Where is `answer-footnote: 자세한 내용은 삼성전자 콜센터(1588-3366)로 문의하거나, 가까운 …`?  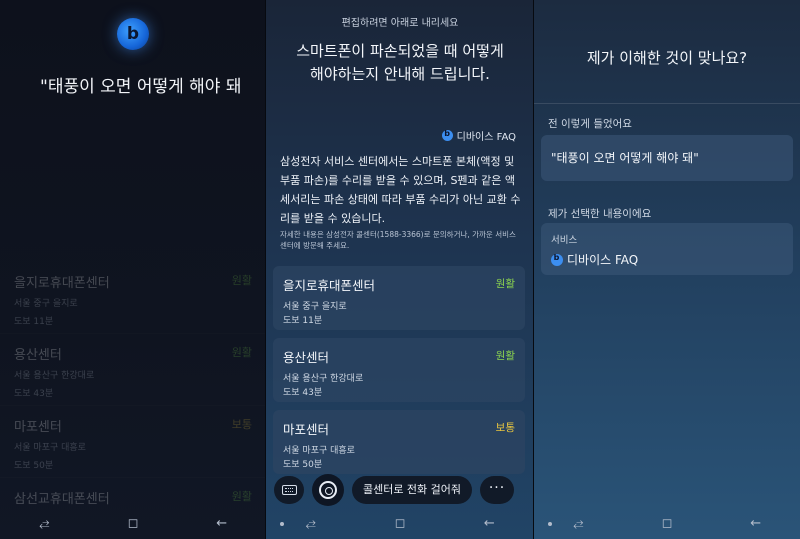
answer-footnote: 자세한 내용은 삼성전자 콜센터(1588-3366)로 문의하거나, 가까운 … is located at coordinates (398, 240).